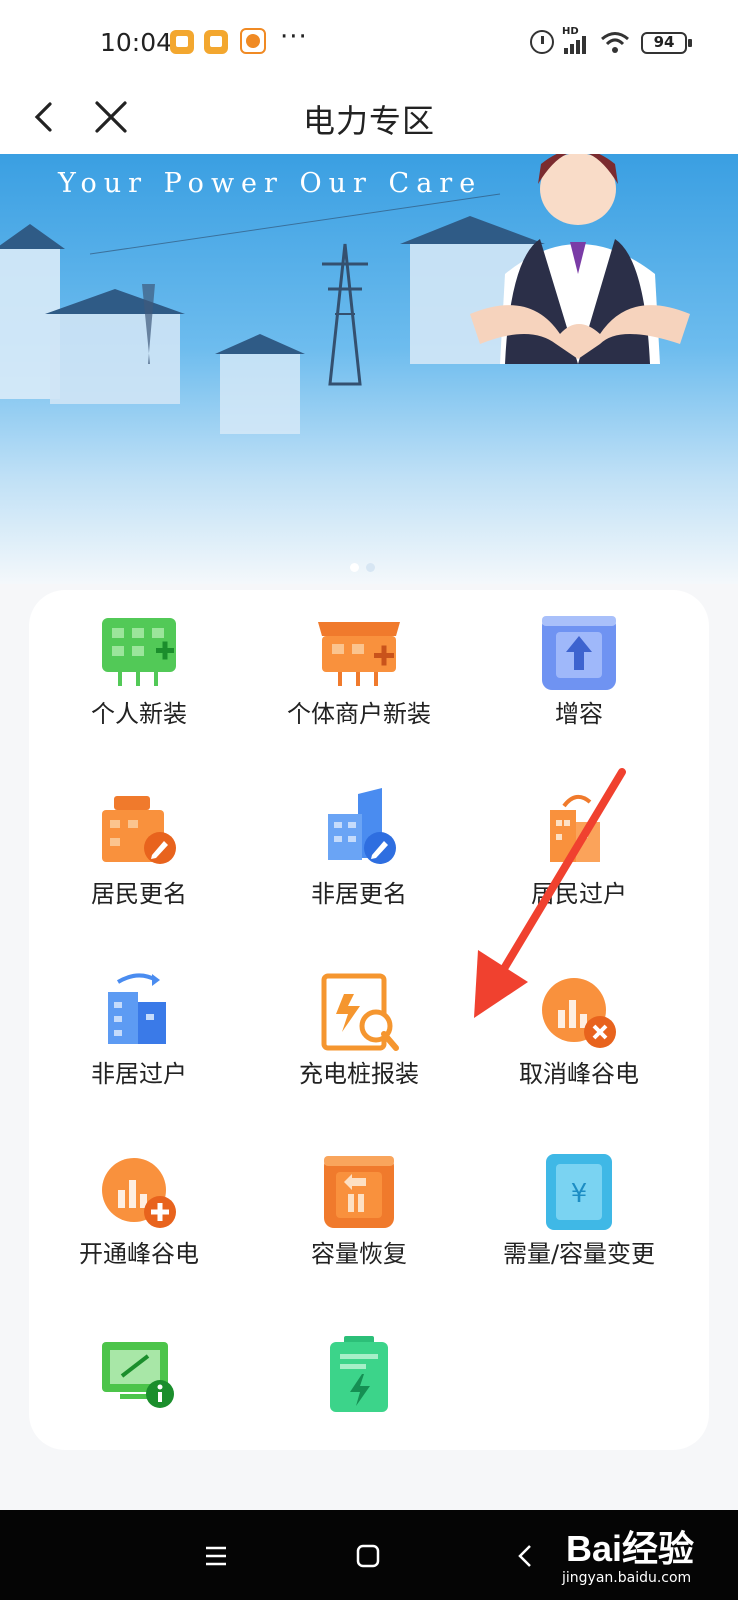 This screenshot has width=738, height=1600. What do you see at coordinates (139, 830) in the screenshot?
I see `resident-rename-icon` at bounding box center [139, 830].